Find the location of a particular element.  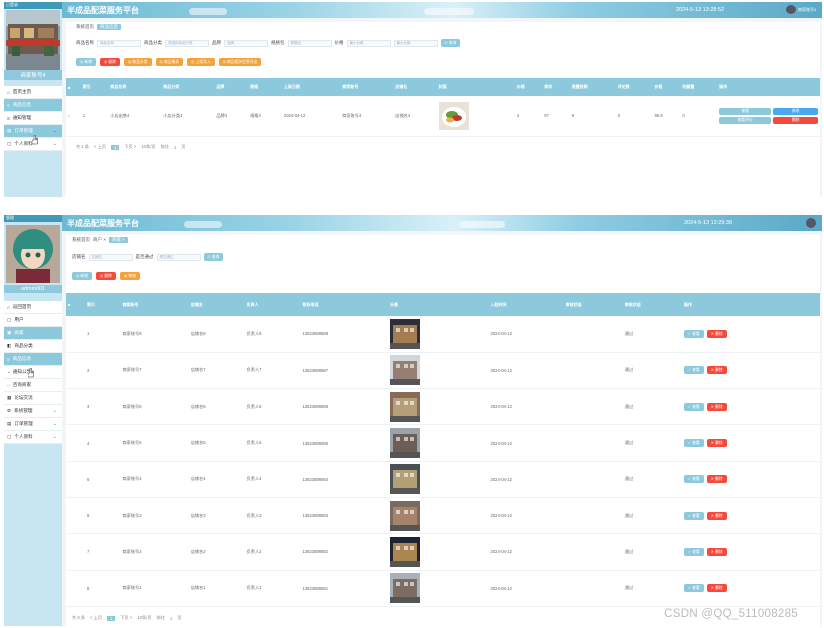

edit-button: 修改 is located at coordinates (795, 111).